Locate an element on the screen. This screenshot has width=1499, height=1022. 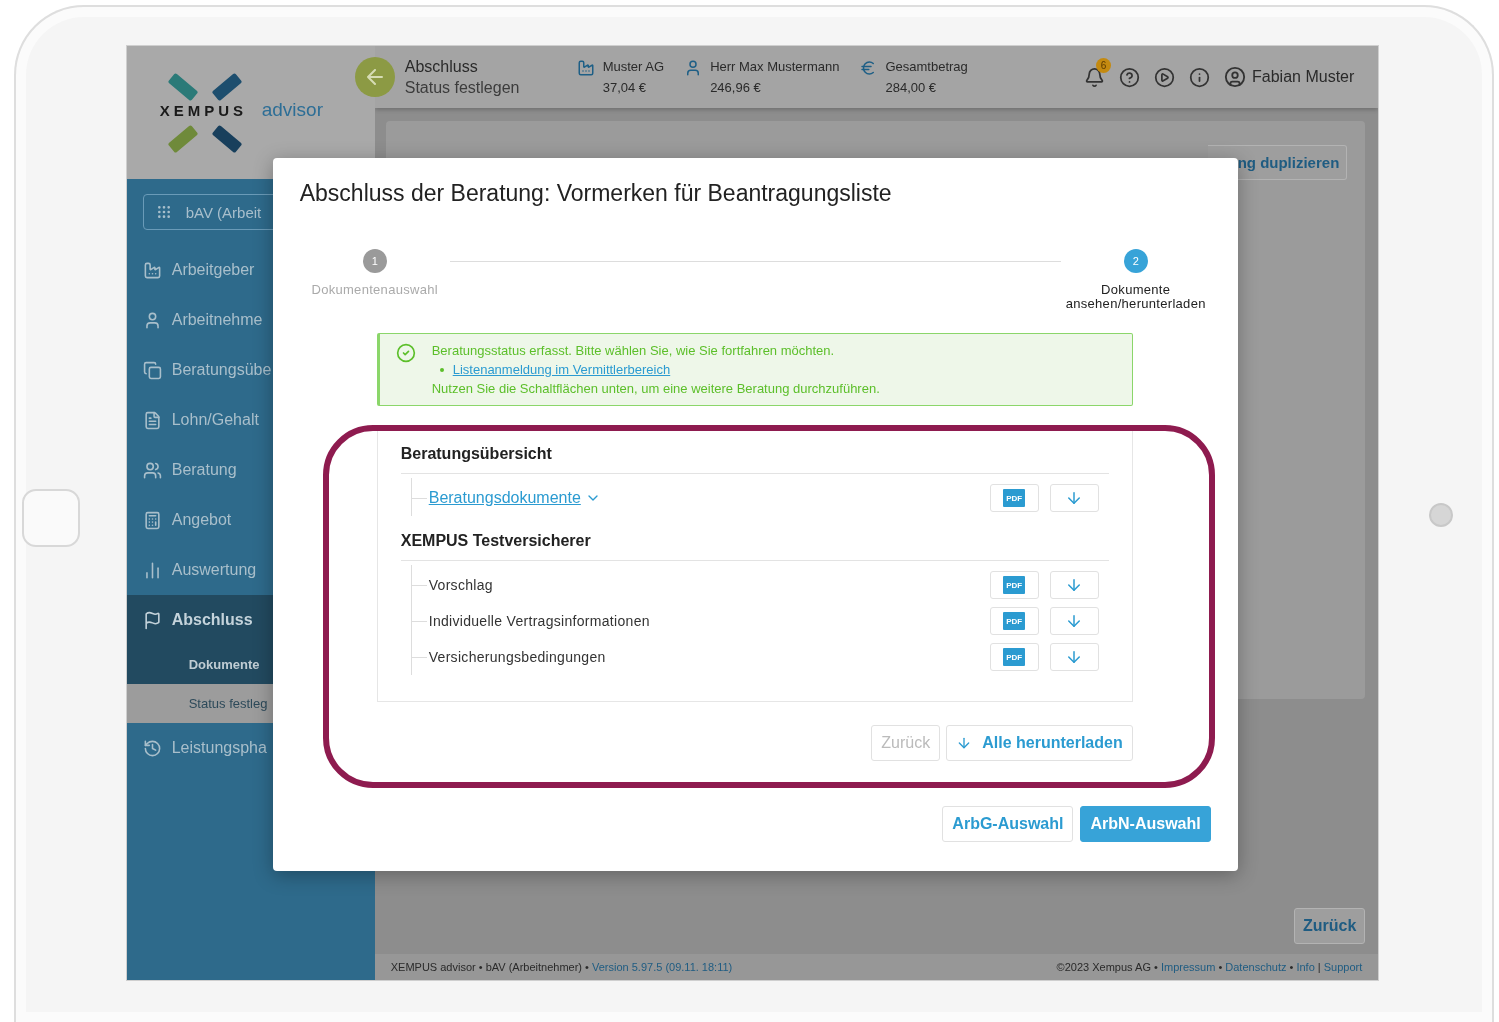
step-number: 2 is located at coordinates (1135, 261).